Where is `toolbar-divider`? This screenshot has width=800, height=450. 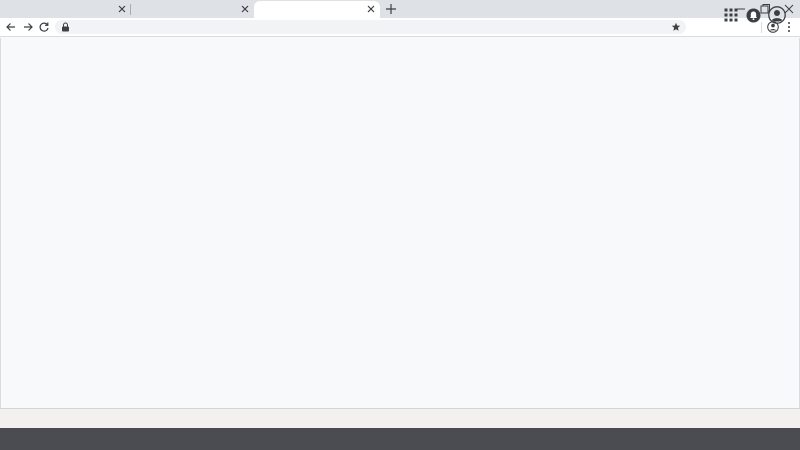 toolbar-divider is located at coordinates (761, 27).